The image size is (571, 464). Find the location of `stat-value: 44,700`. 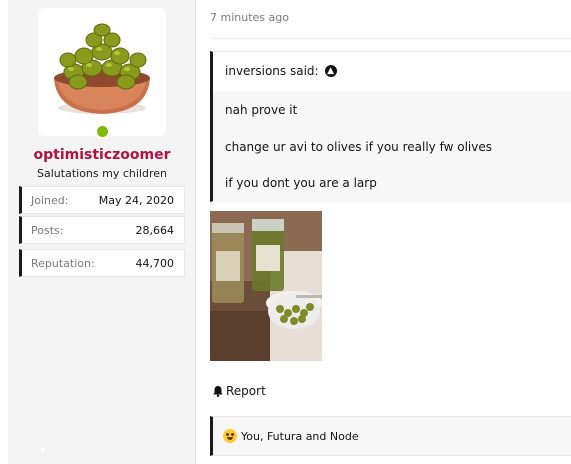

stat-value: 44,700 is located at coordinates (155, 263).